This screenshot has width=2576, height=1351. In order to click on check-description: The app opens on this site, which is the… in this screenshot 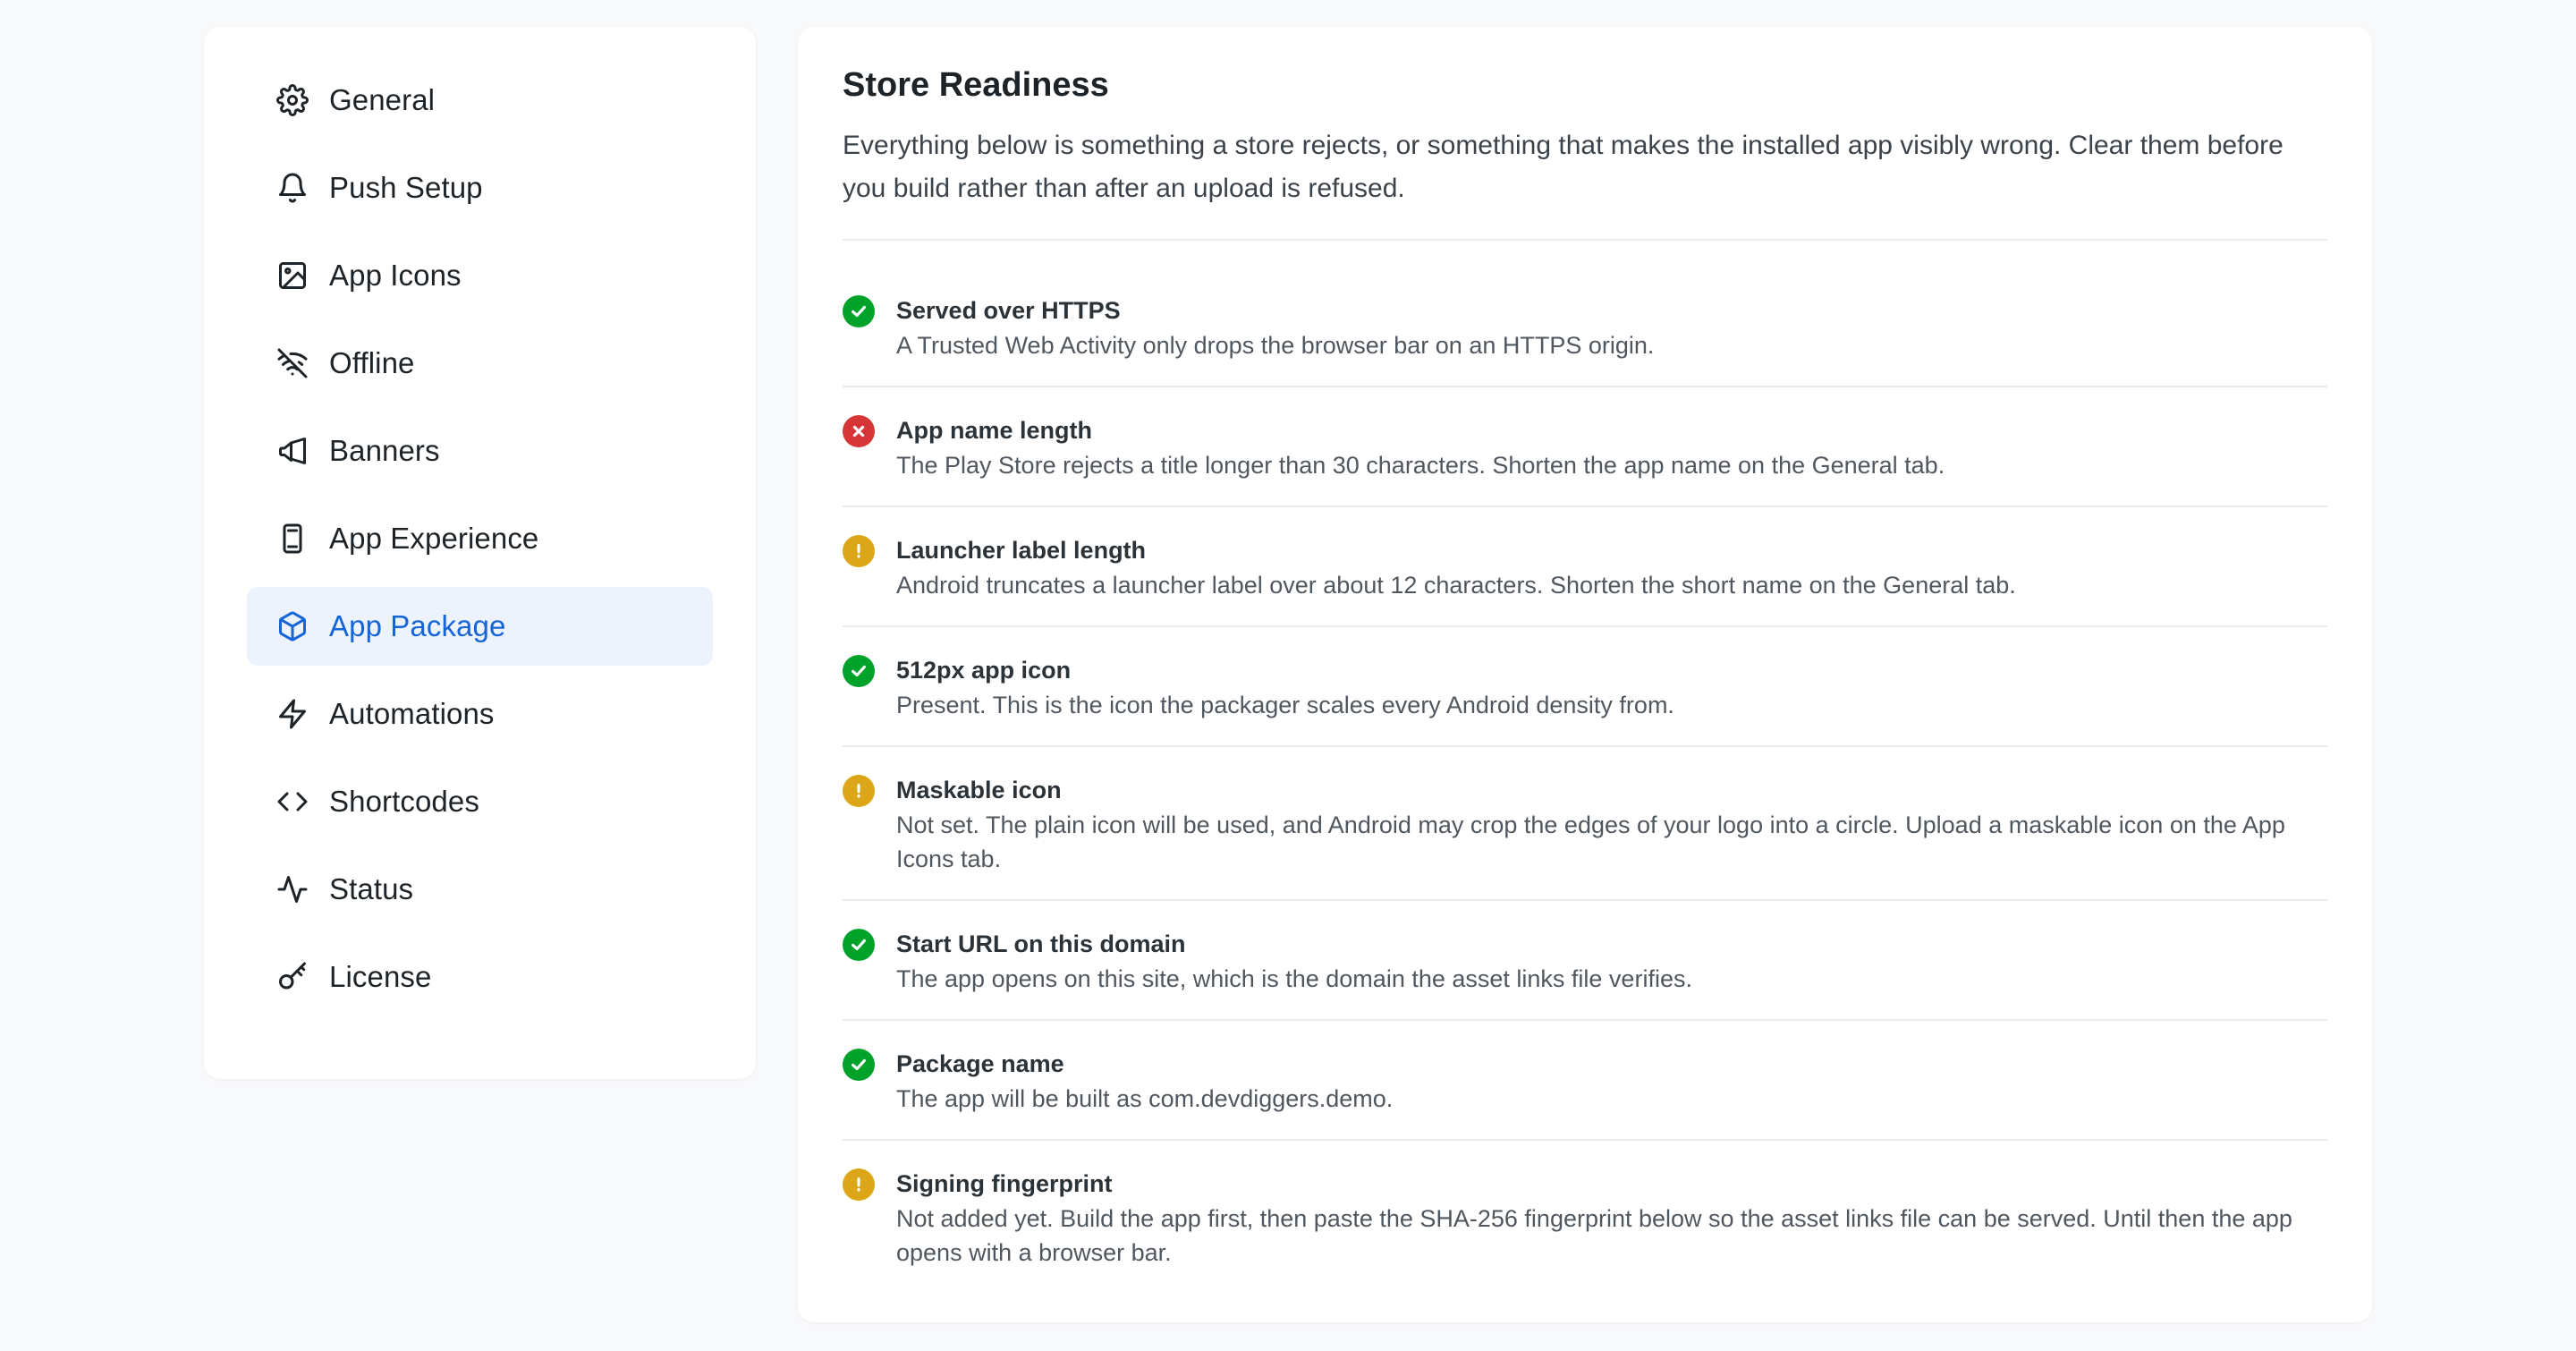, I will do `click(1294, 978)`.